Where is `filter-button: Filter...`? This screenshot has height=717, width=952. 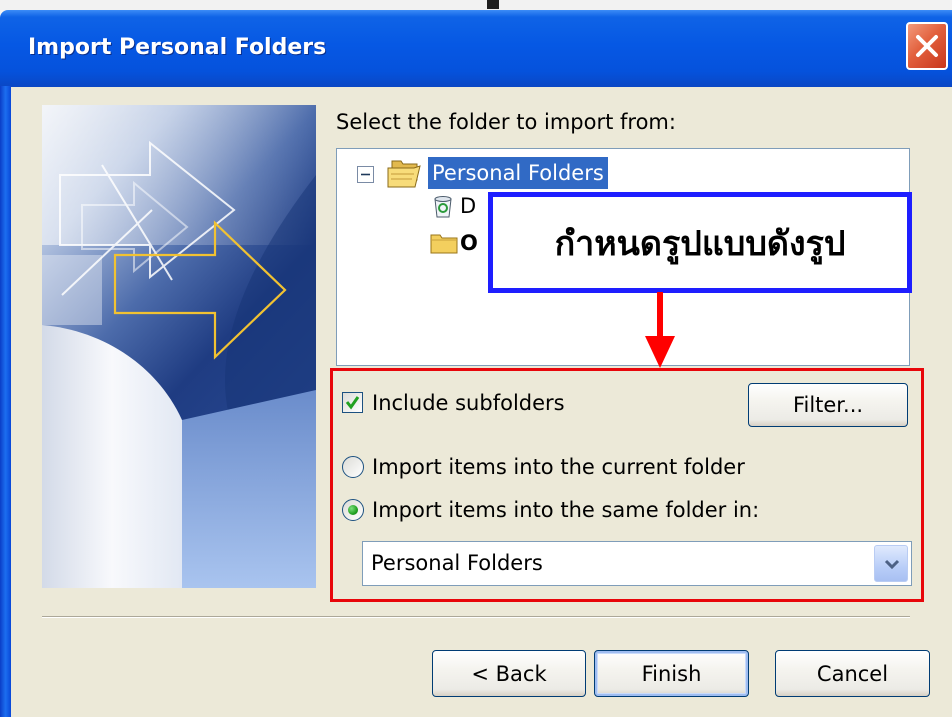 filter-button: Filter... is located at coordinates (828, 405).